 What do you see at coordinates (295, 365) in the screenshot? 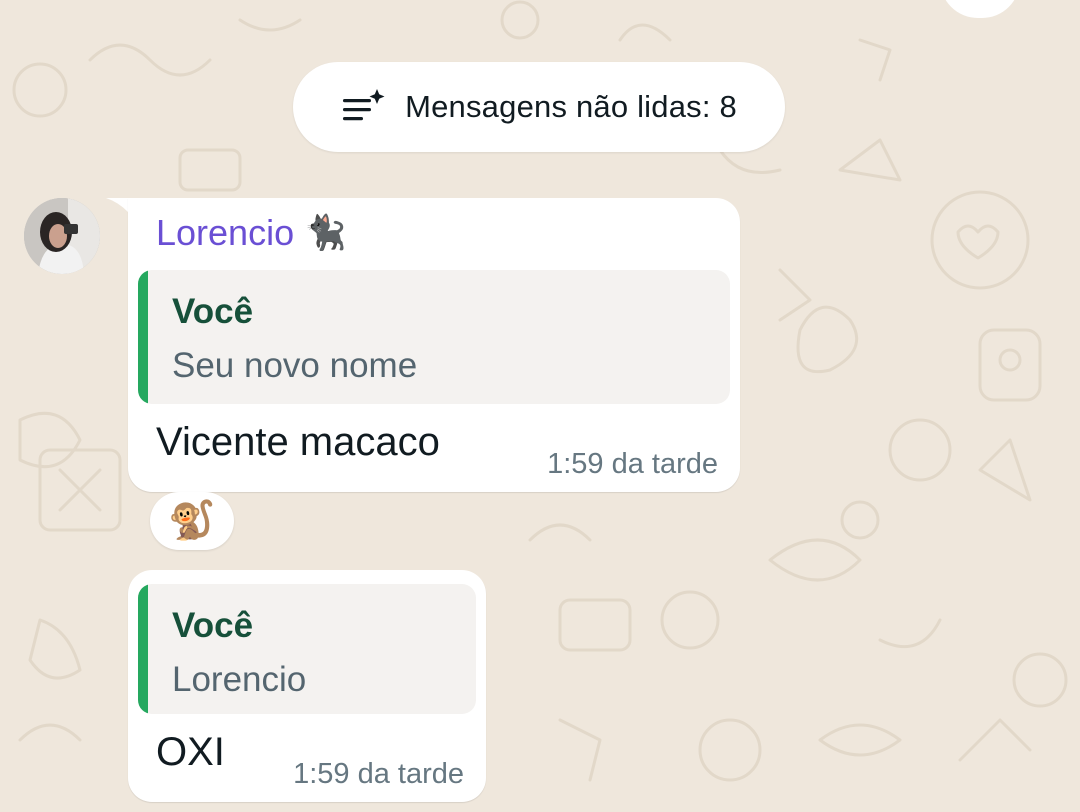
I see `quoted-text: Seu novo nome` at bounding box center [295, 365].